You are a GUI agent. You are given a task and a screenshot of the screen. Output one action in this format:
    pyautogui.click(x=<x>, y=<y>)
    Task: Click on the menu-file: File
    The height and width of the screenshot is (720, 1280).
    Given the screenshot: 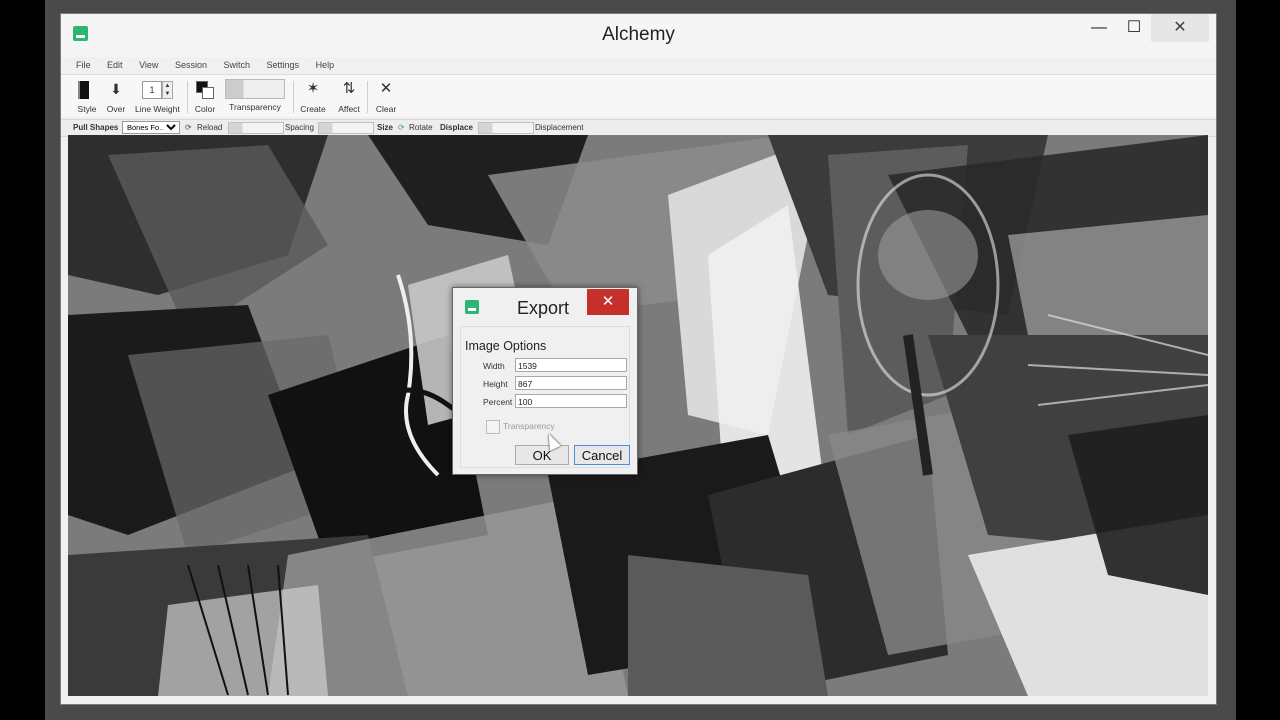 What is the action you would take?
    pyautogui.click(x=83, y=65)
    